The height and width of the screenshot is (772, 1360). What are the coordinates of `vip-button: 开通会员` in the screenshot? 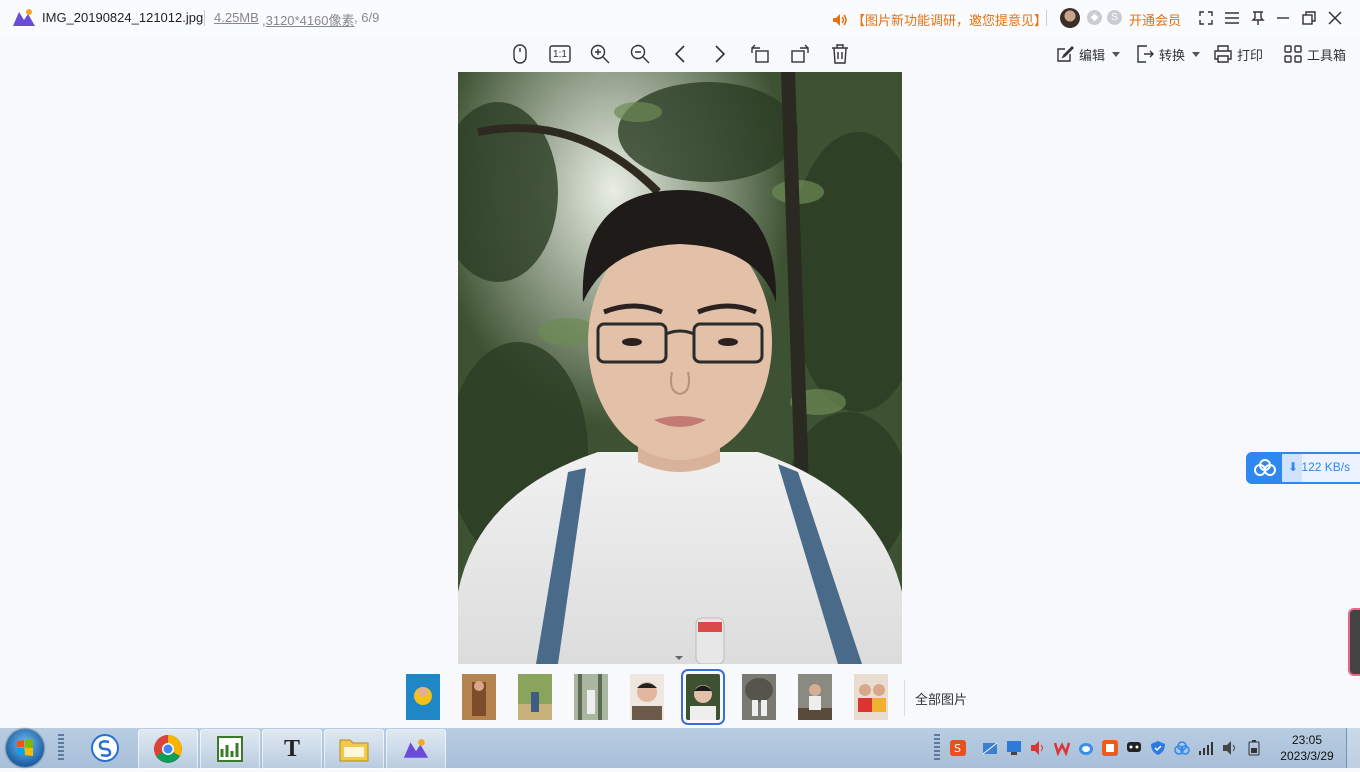 It's located at (1155, 19).